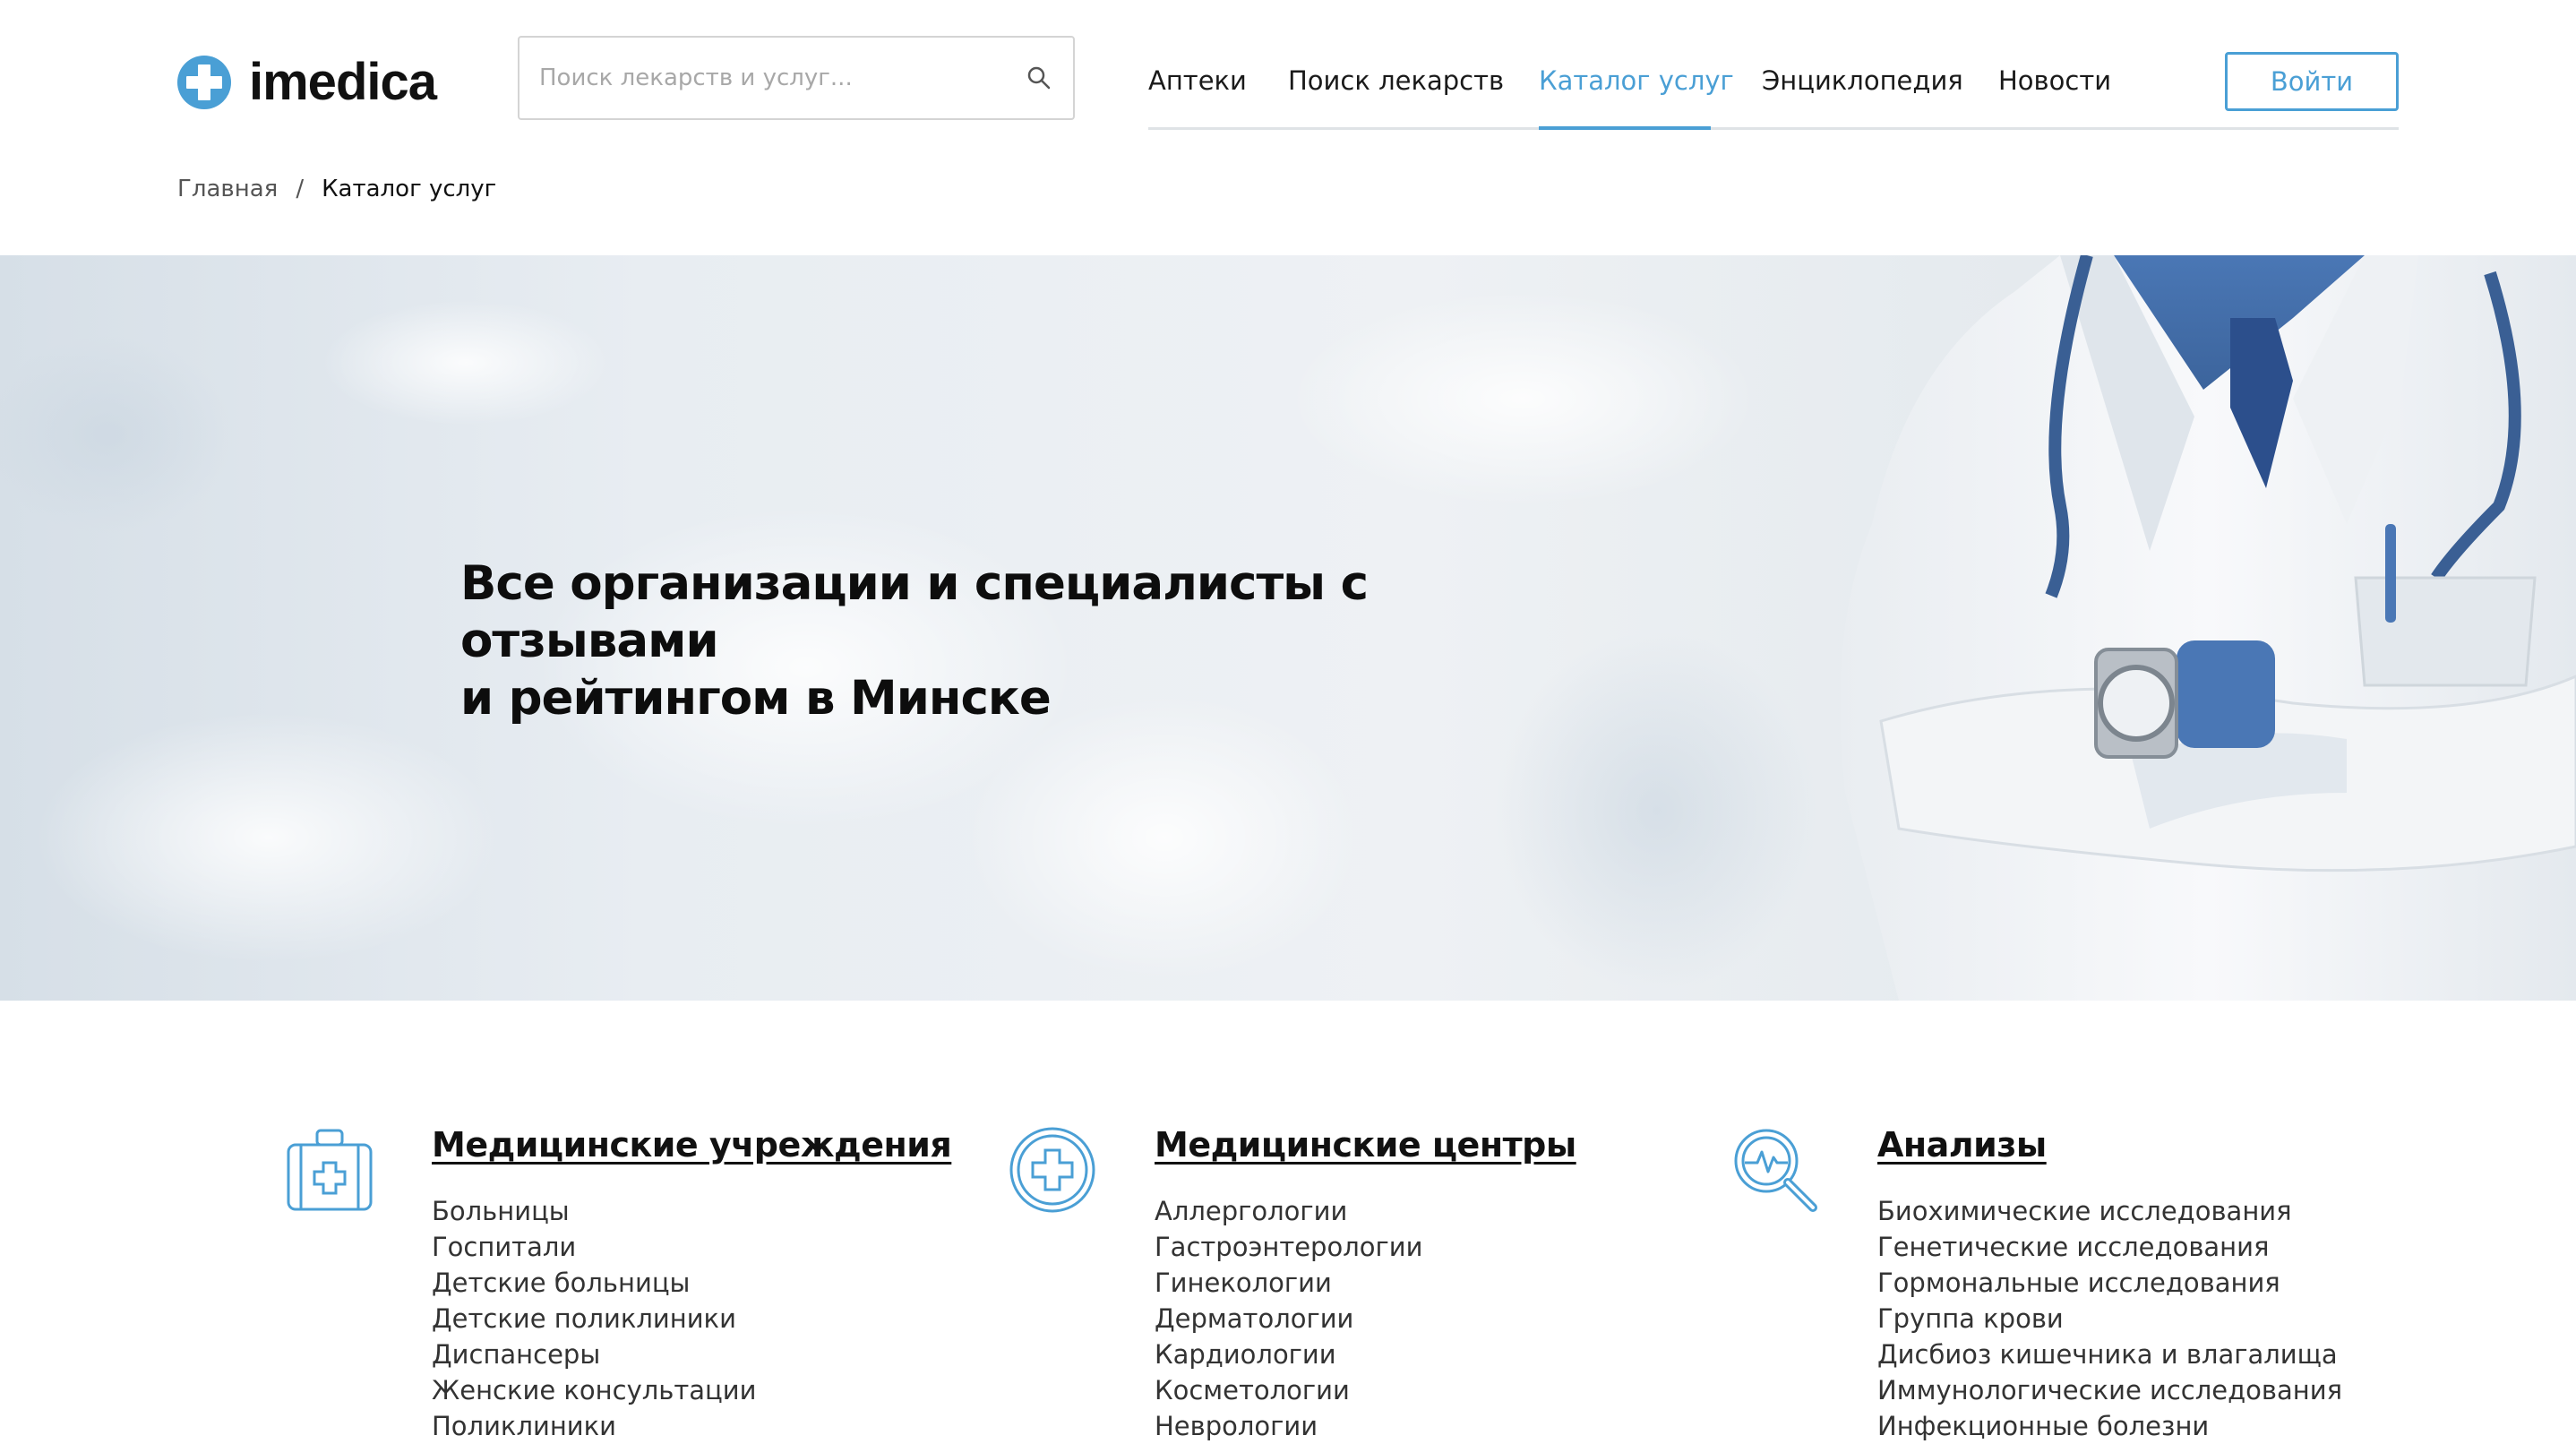 This screenshot has width=2576, height=1444. I want to click on logo: imedica, so click(307, 82).